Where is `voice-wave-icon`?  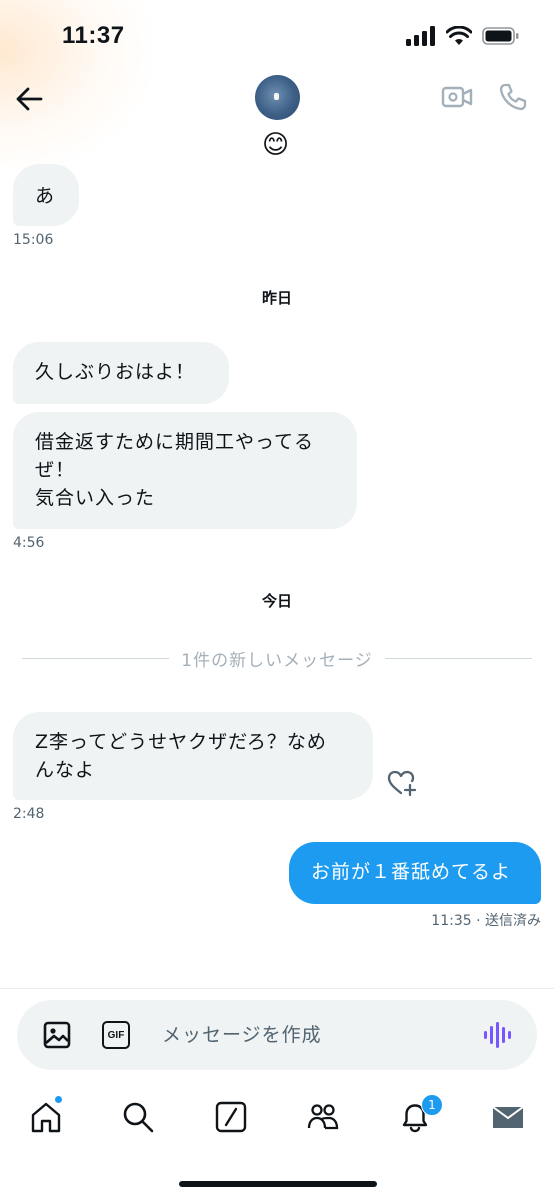 voice-wave-icon is located at coordinates (497, 1035).